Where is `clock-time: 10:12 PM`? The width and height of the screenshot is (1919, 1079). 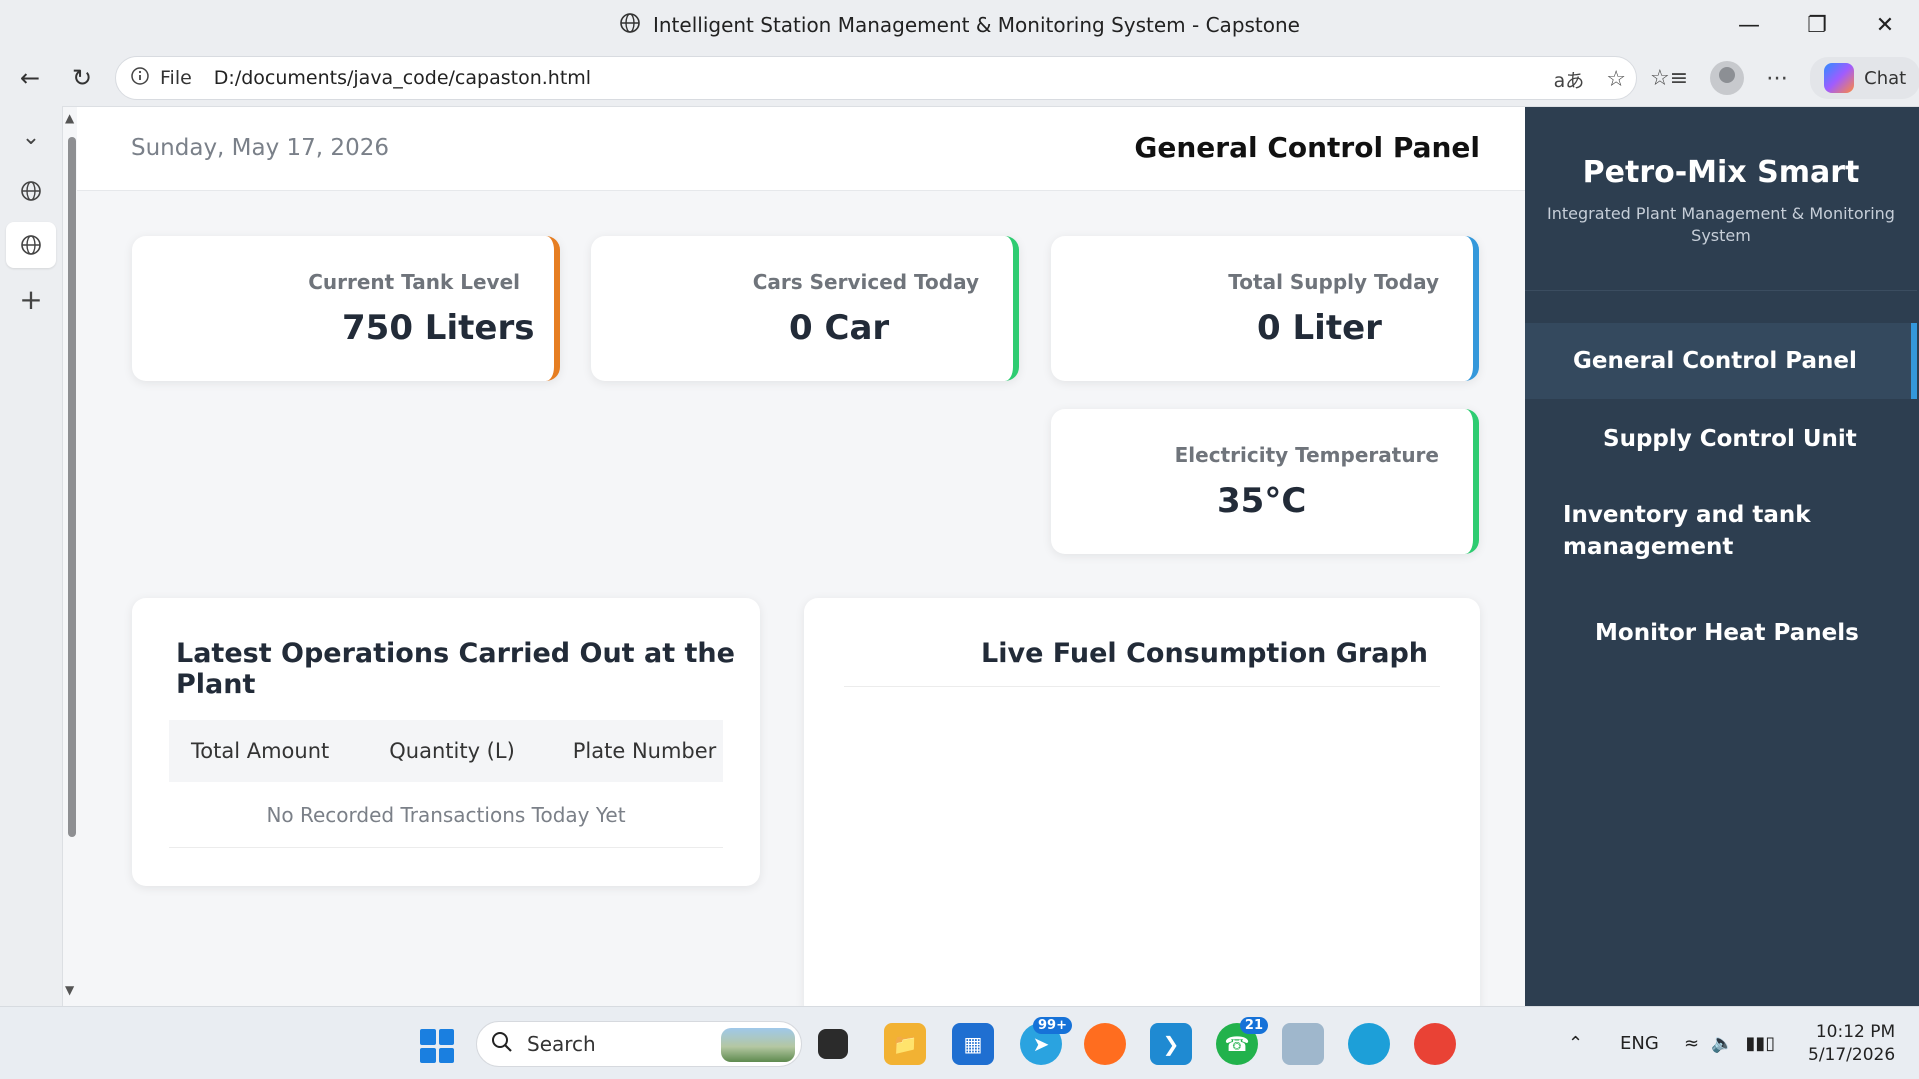
clock-time: 10:12 PM is located at coordinates (1855, 1032).